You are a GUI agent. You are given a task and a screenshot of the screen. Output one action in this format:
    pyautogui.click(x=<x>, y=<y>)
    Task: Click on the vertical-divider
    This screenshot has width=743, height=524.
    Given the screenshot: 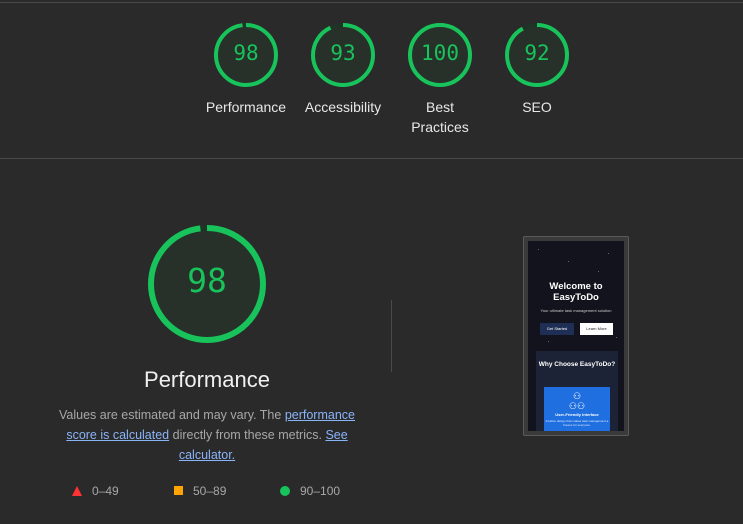 What is the action you would take?
    pyautogui.click(x=391, y=336)
    